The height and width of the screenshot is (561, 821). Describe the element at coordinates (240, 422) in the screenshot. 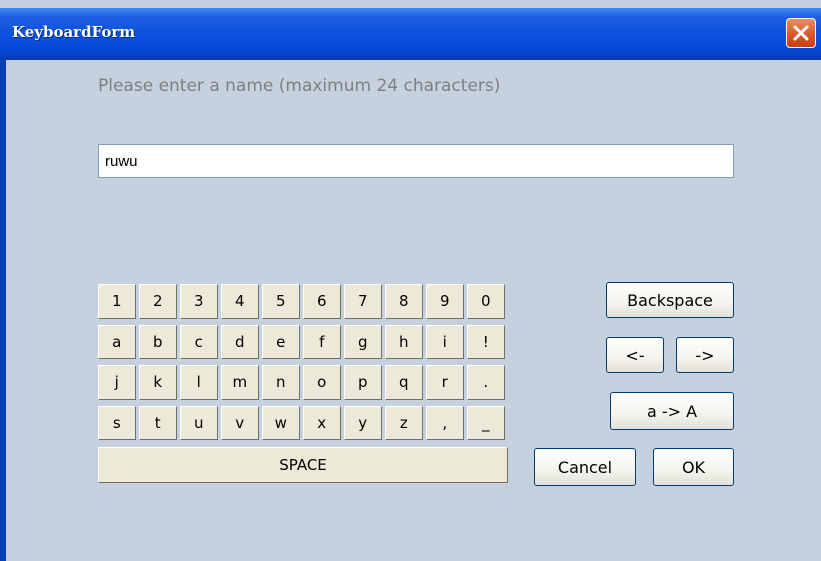

I see `key-3-3: v` at that location.